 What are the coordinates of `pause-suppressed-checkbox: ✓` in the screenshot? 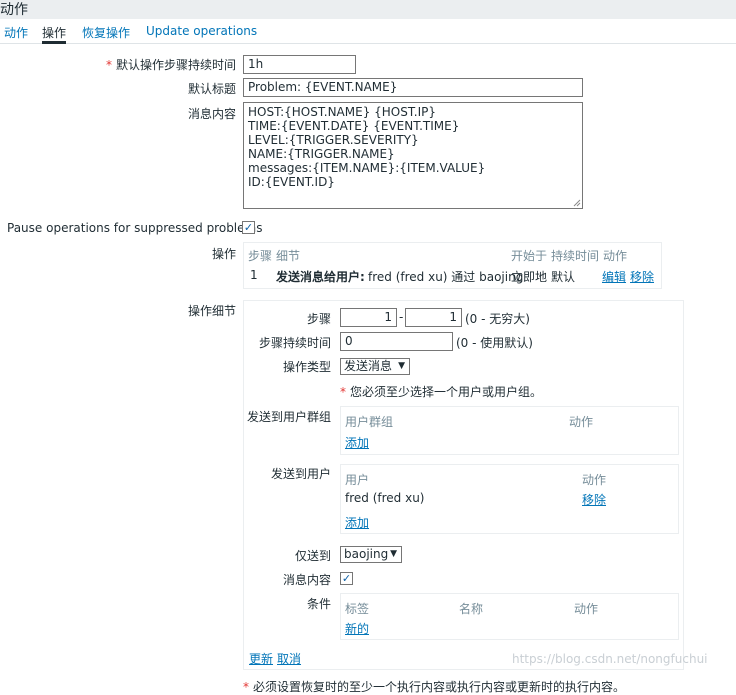 It's located at (248, 227).